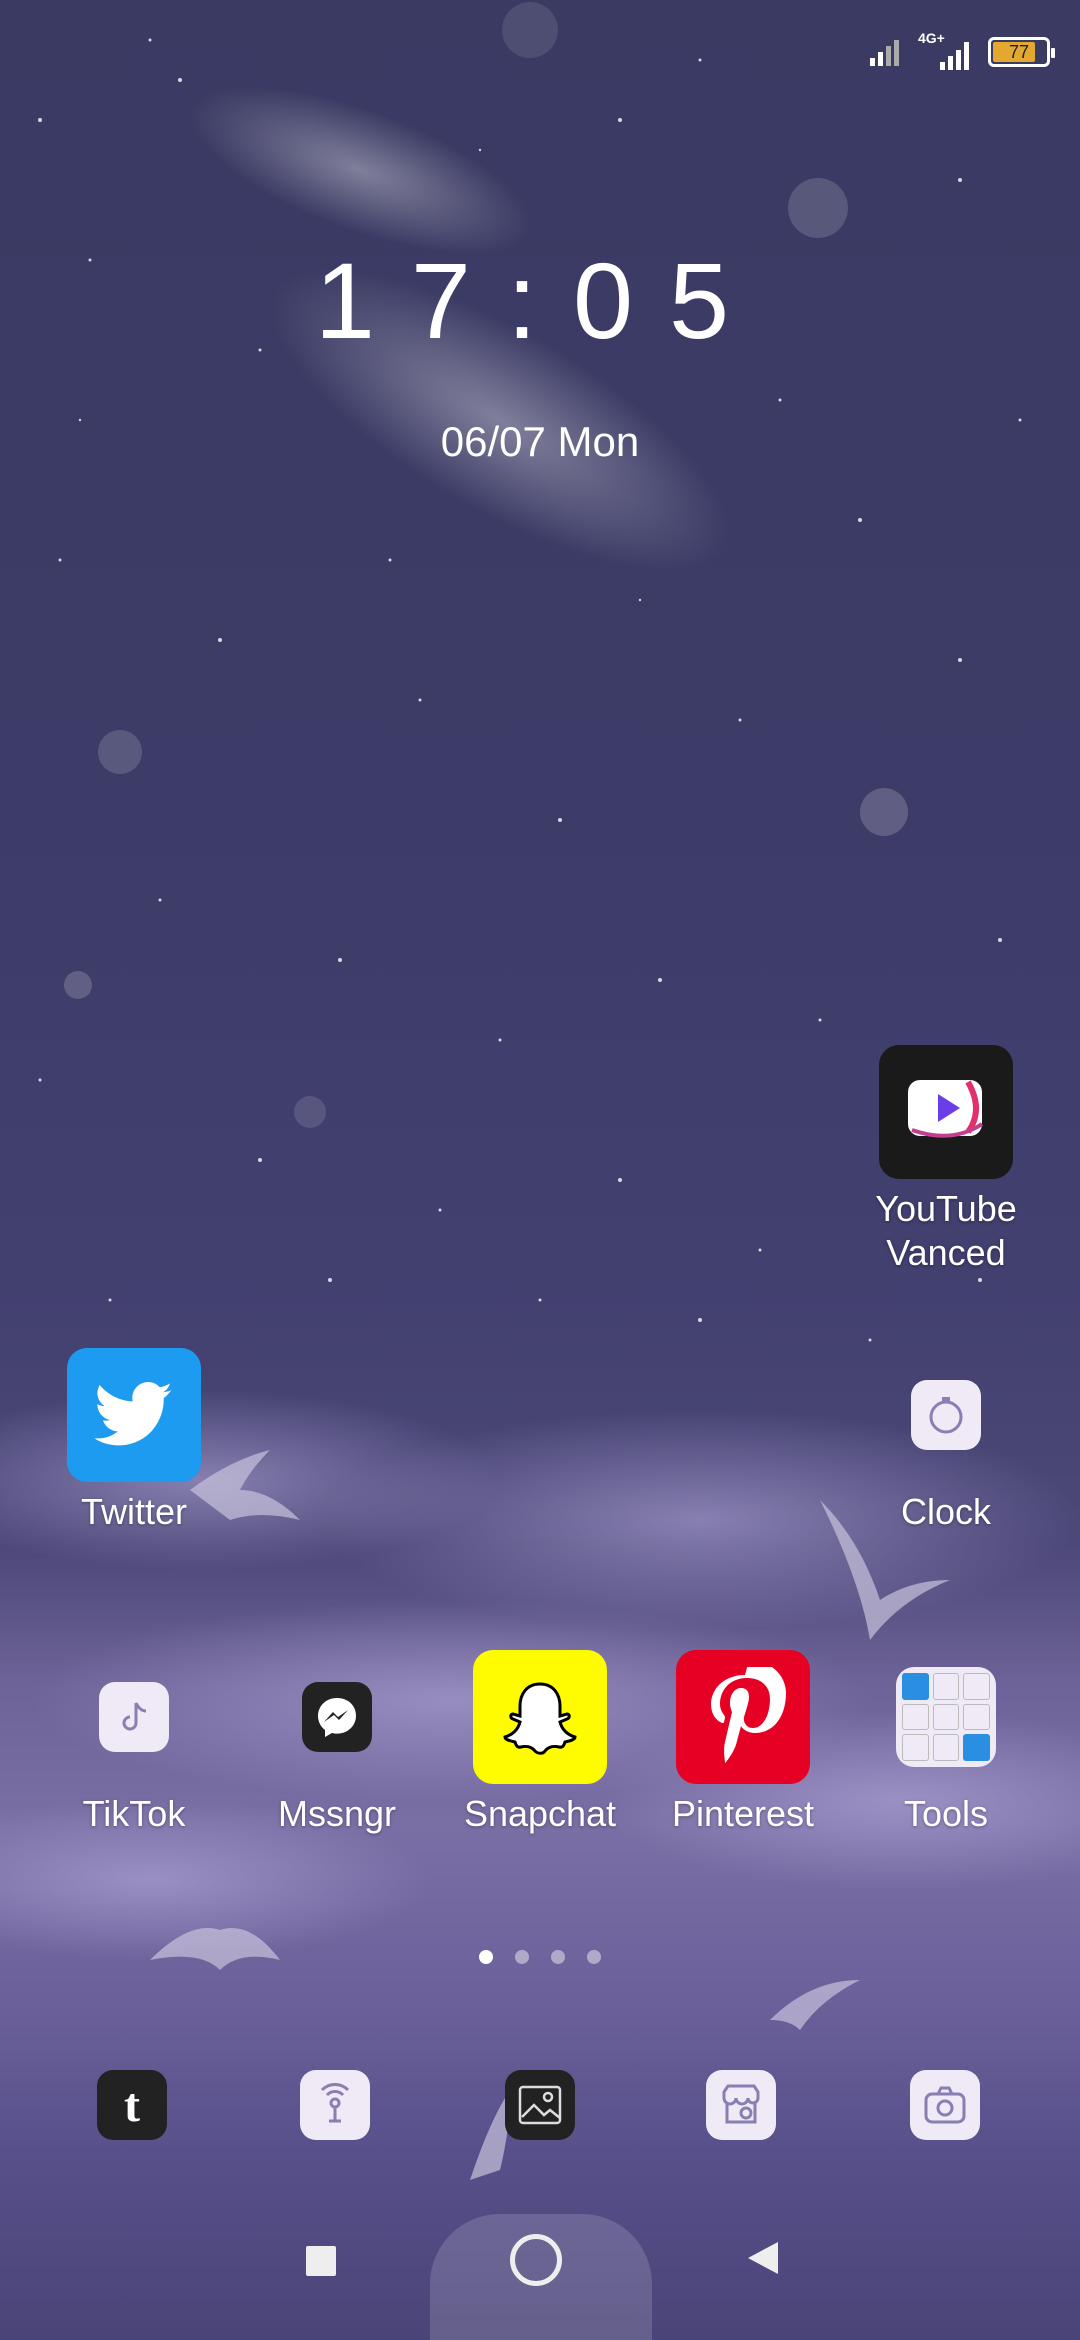 The width and height of the screenshot is (1080, 2340). What do you see at coordinates (132, 2105) in the screenshot?
I see `tumblr-icon: t` at bounding box center [132, 2105].